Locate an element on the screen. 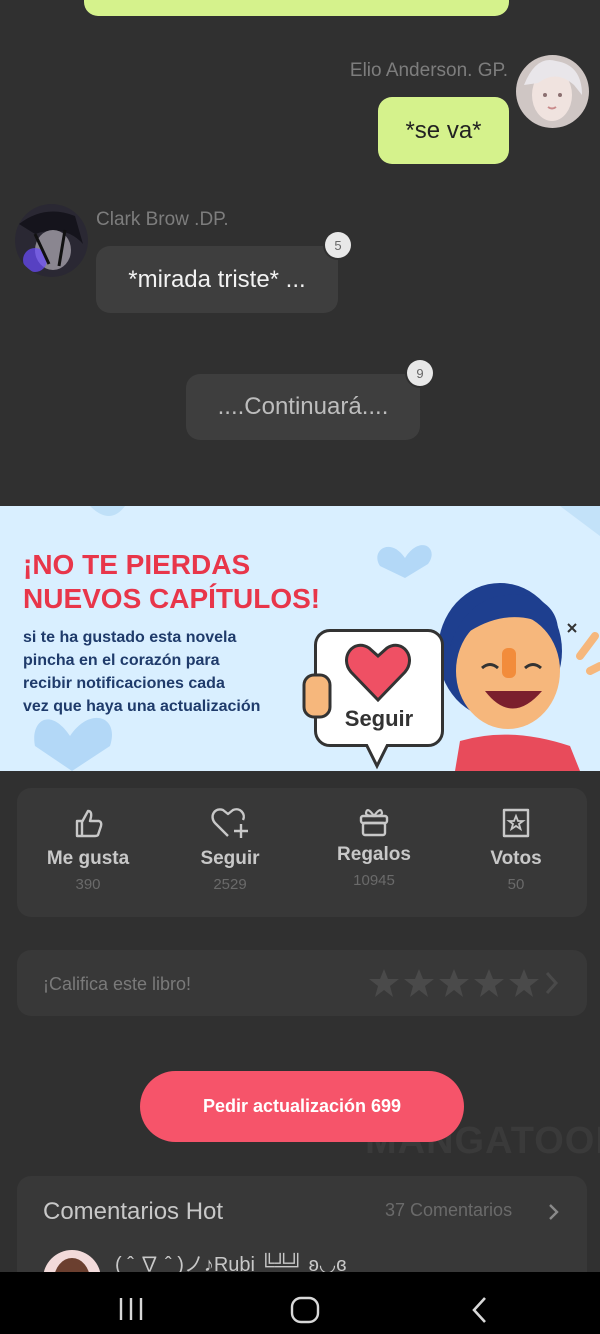  stat-count: 10945 is located at coordinates (374, 880).